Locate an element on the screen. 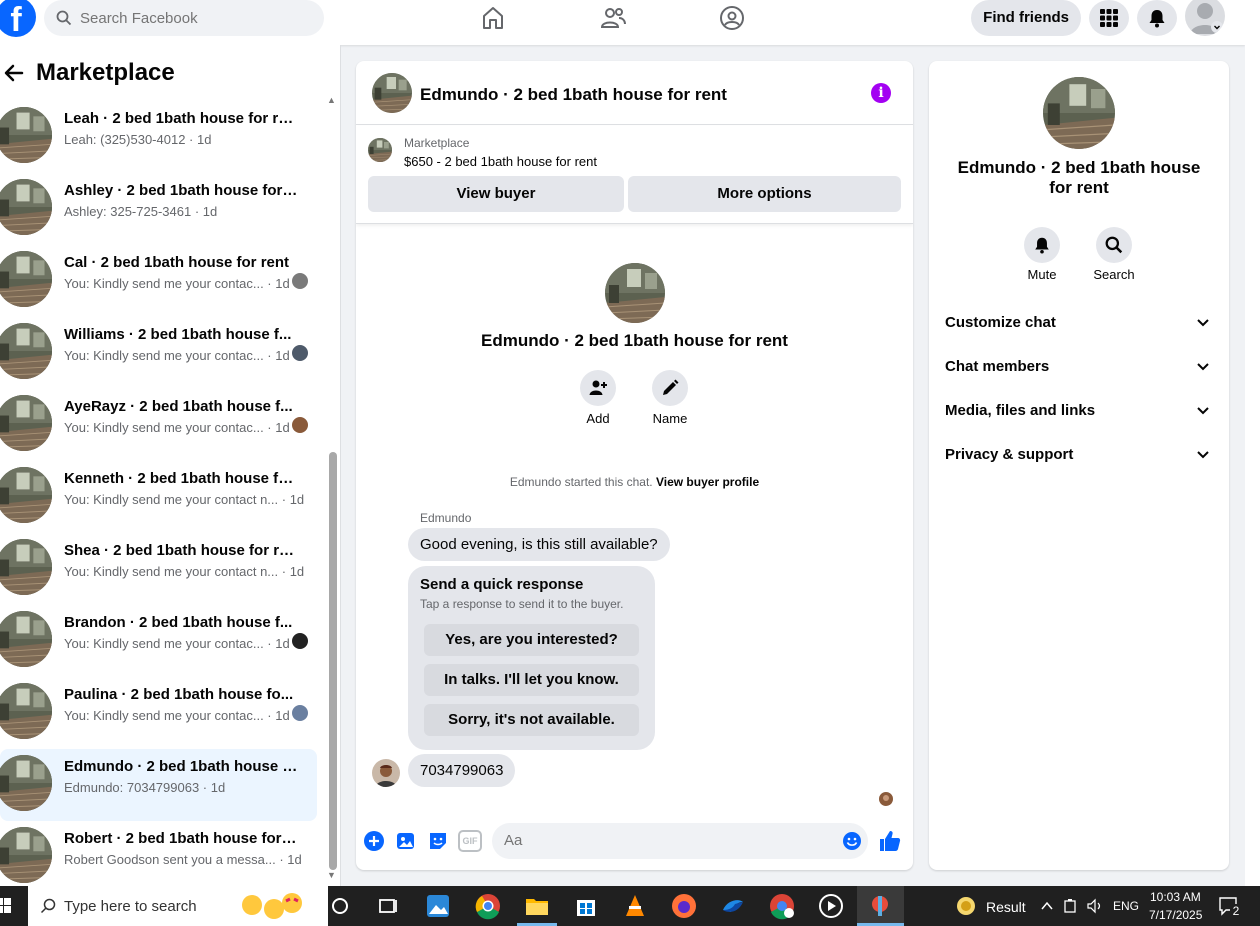 The image size is (1260, 926). chrome-profile-icon is located at coordinates (782, 906).